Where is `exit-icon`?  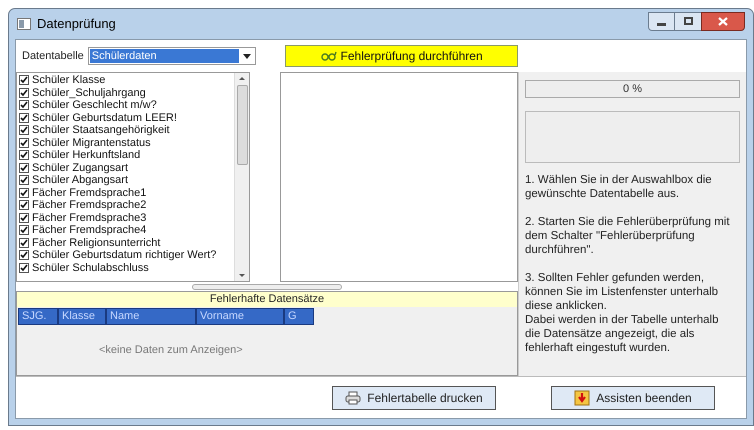 exit-icon is located at coordinates (582, 398).